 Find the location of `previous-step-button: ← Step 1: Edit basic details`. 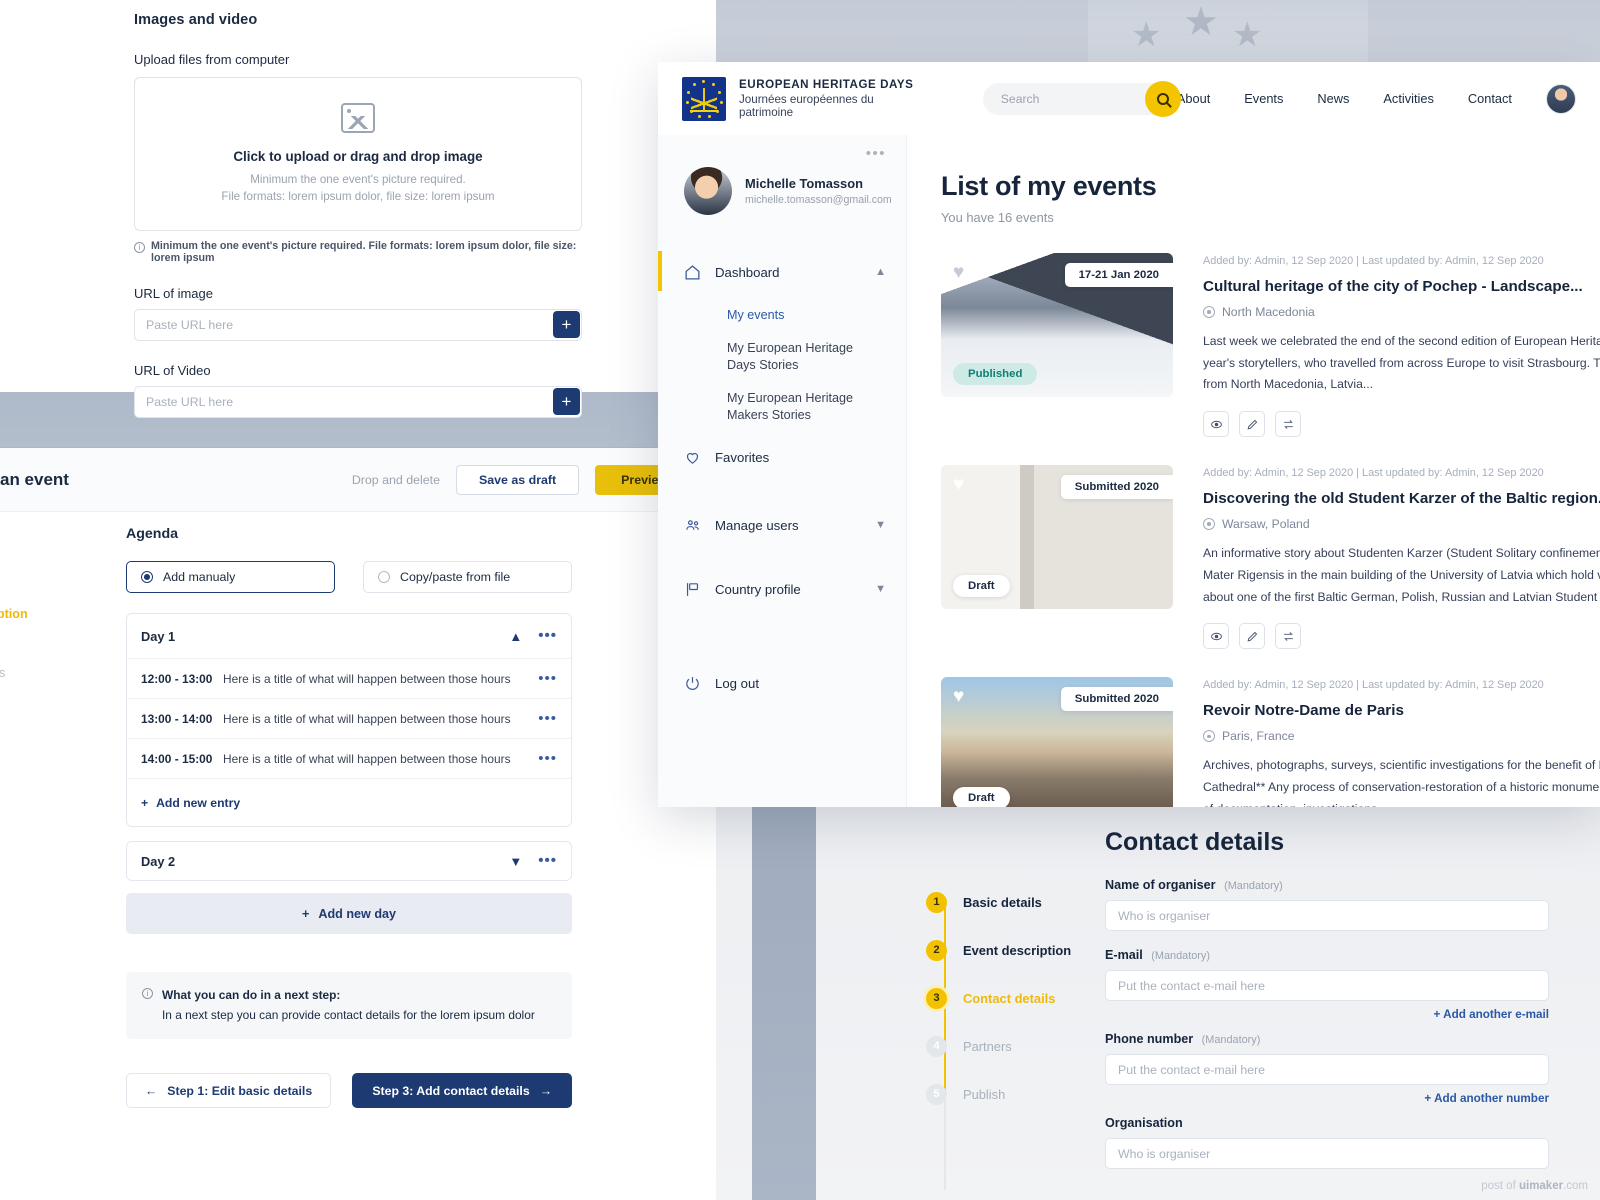

previous-step-button: ← Step 1: Edit basic details is located at coordinates (229, 1091).